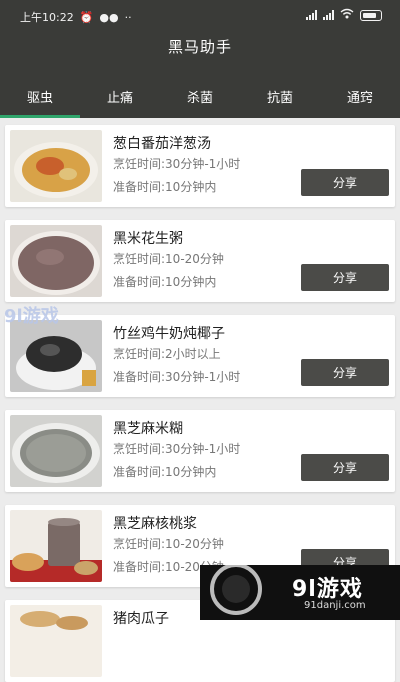 This screenshot has width=400, height=682. I want to click on page-title: 黑马助手, so click(199, 47).